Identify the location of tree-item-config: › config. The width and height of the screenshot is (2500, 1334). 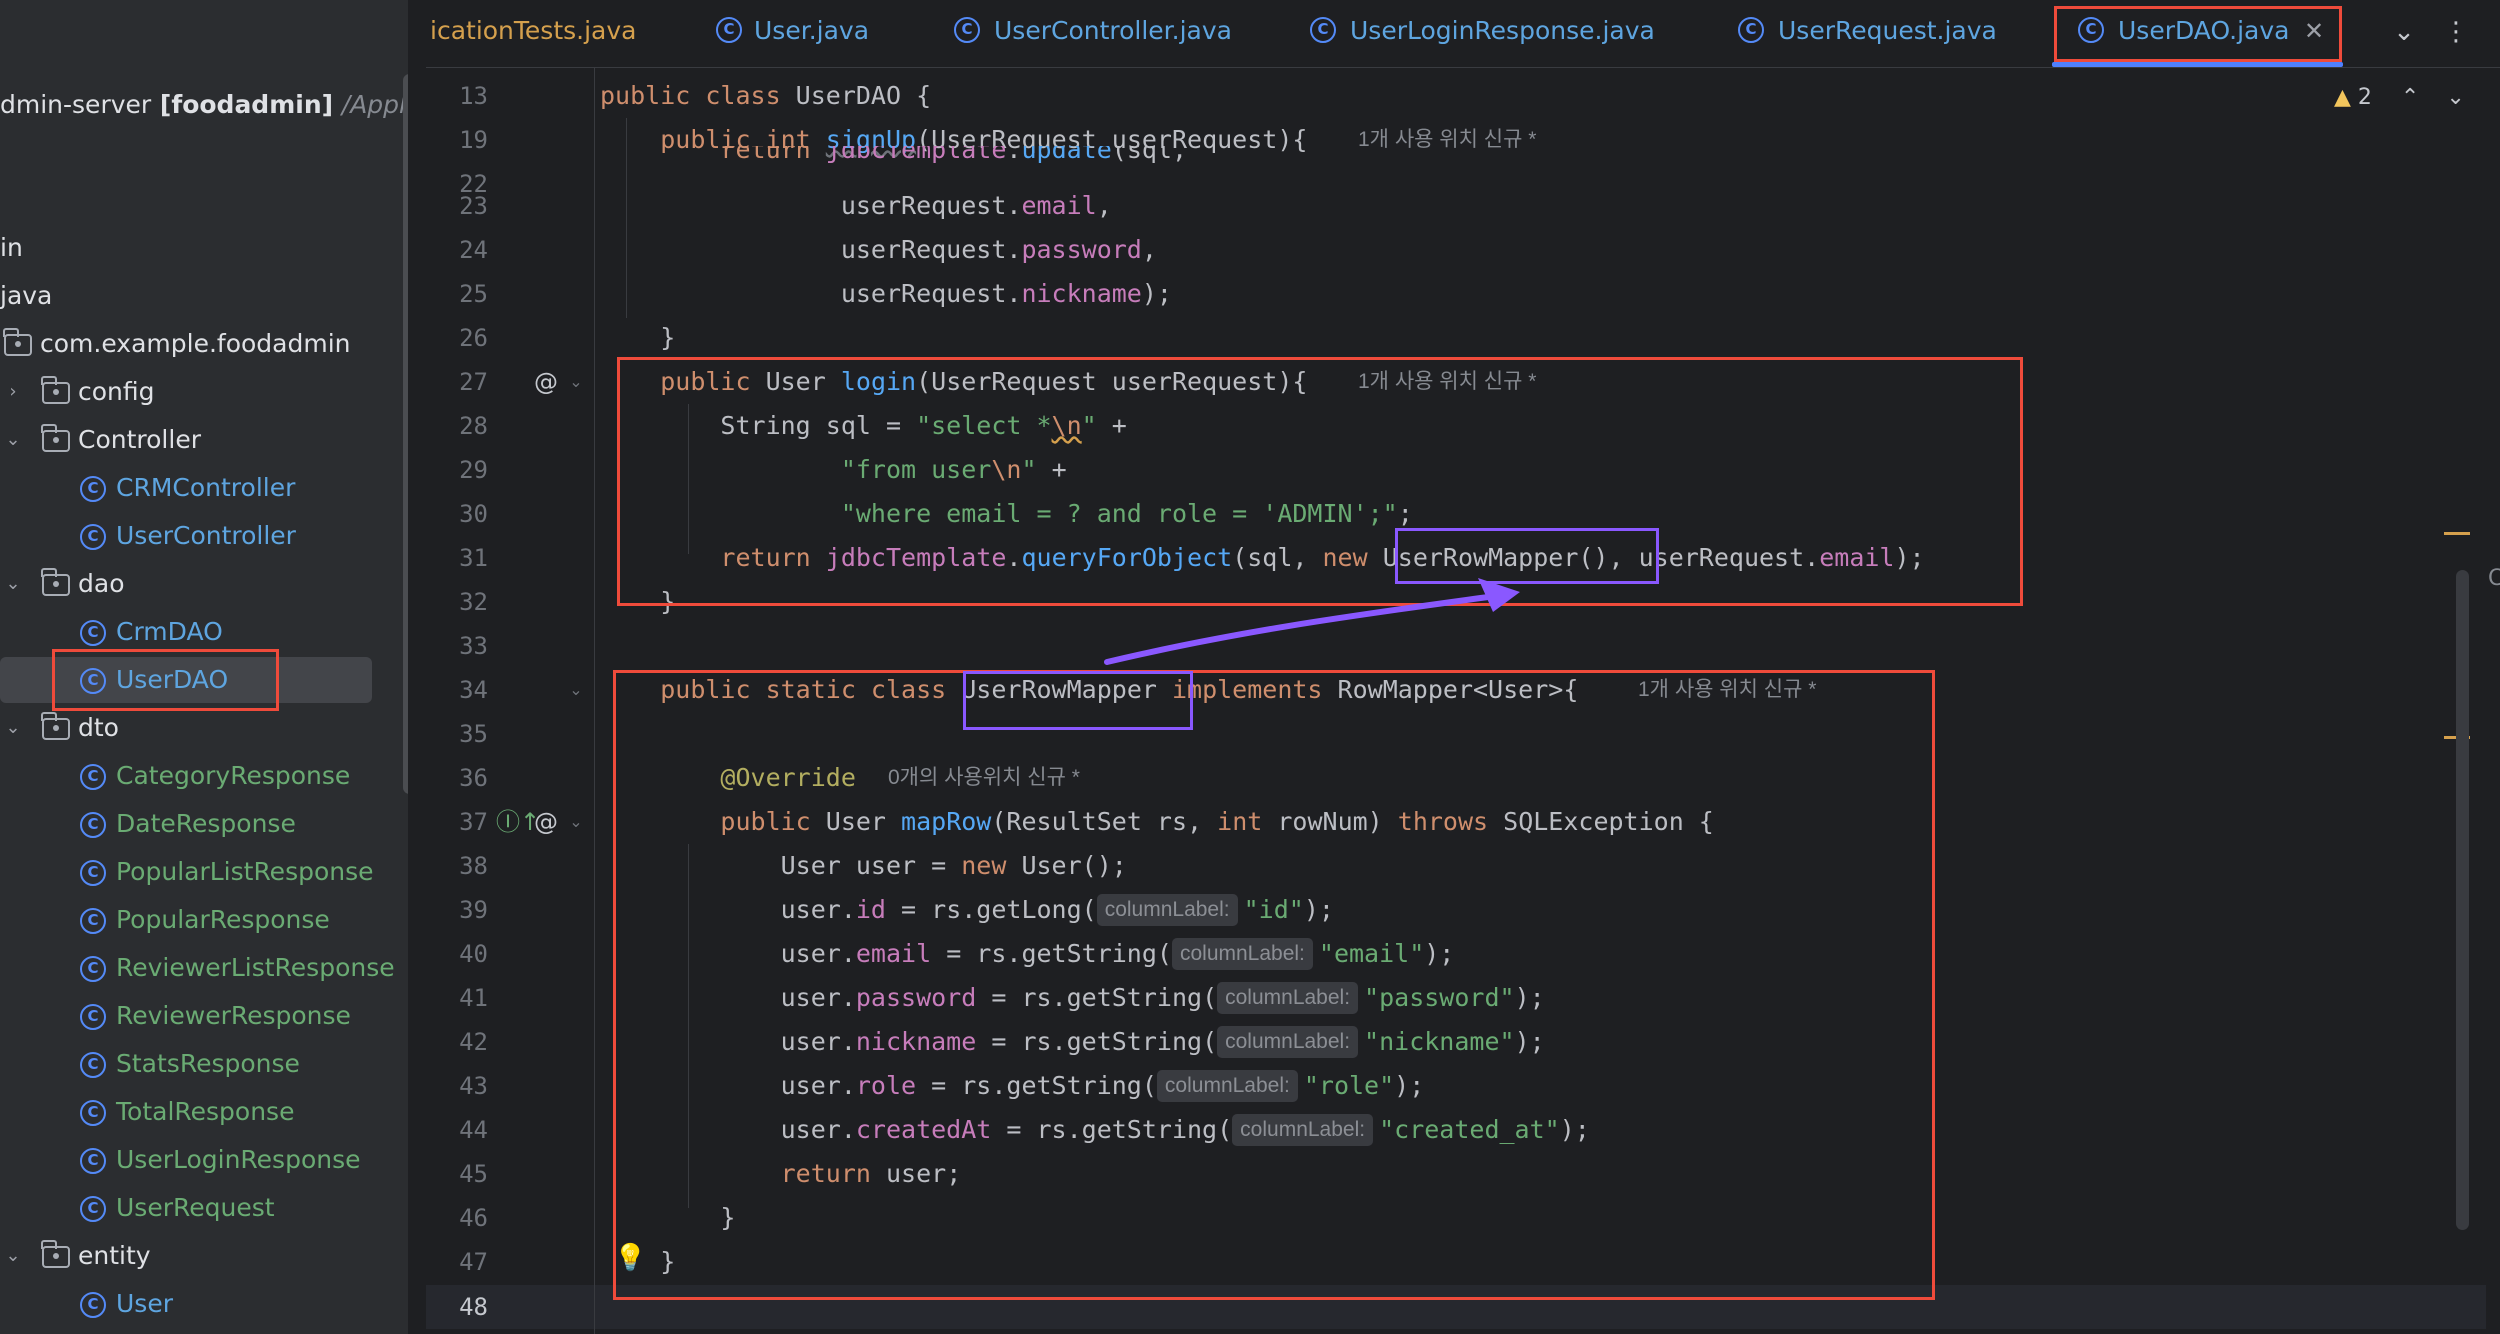
(204, 392).